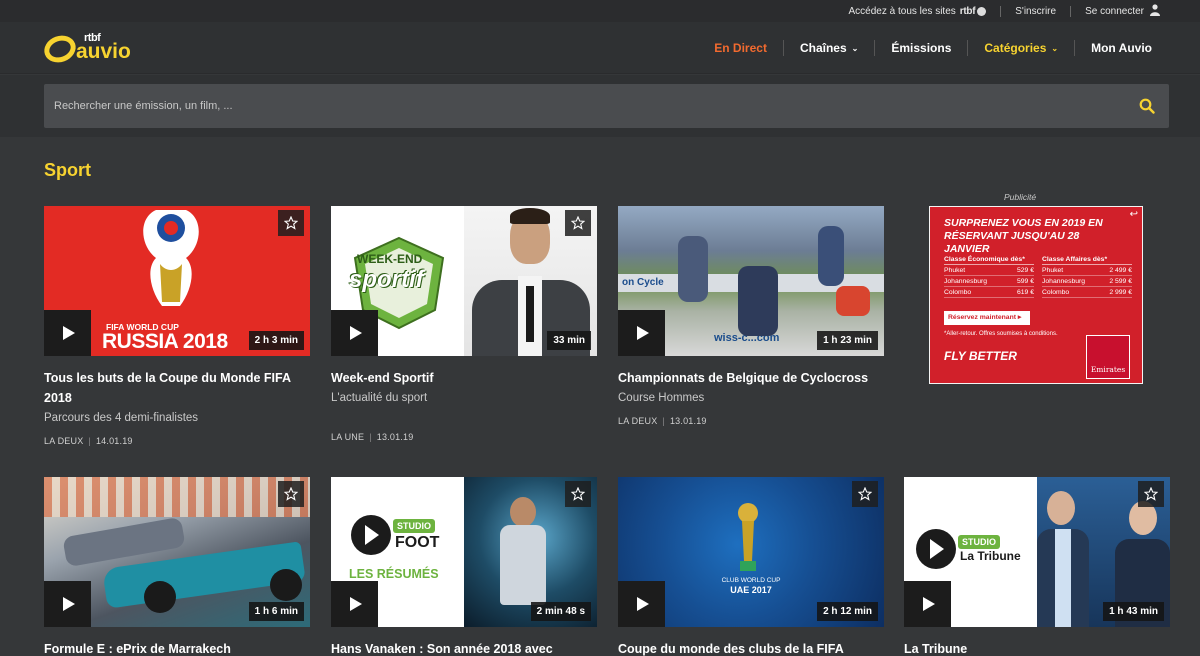 The image size is (1200, 656). I want to click on duration-badge: 1 h 43 min, so click(1133, 611).